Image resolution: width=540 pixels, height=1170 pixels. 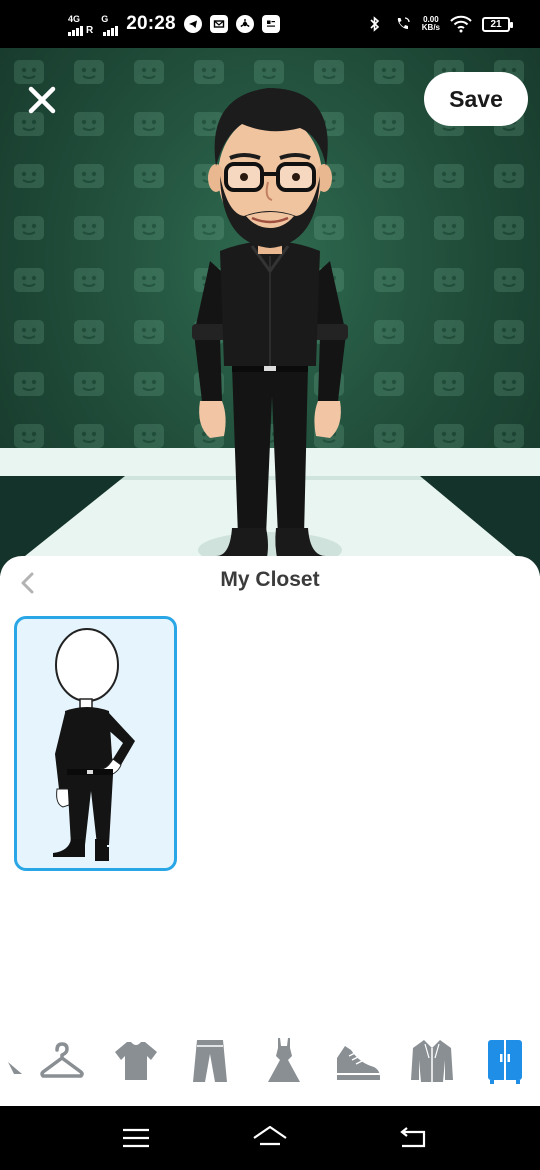 I want to click on status-right: 0.00 KB/s 21, so click(x=439, y=24).